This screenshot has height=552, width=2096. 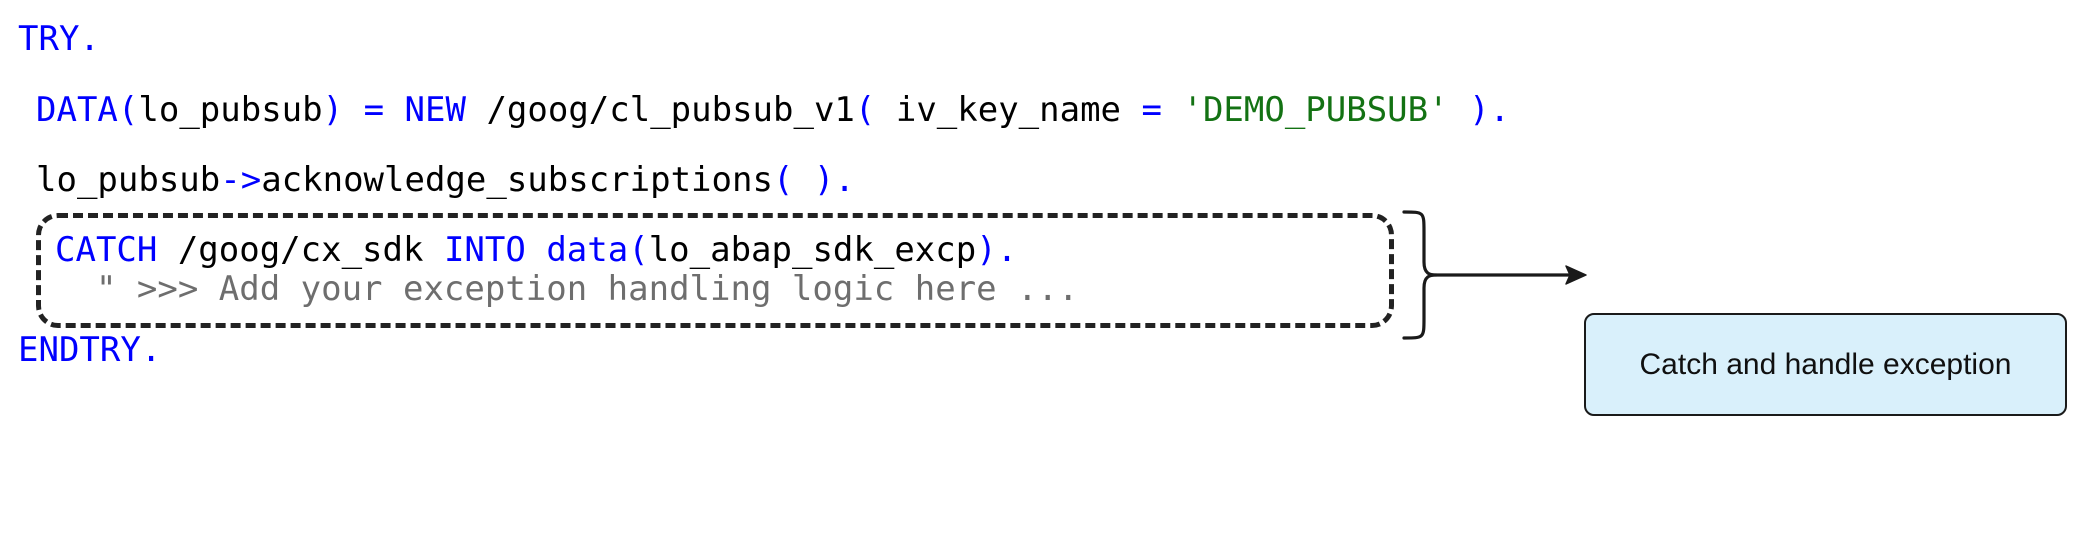 I want to click on code-line-method-call: lo_pubsub->acknowledge_subscriptions( )., so click(x=445, y=180).